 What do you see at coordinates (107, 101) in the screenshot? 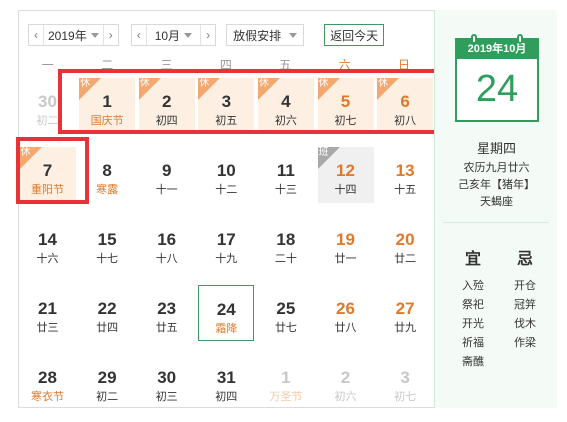
I see `day-number: 1` at bounding box center [107, 101].